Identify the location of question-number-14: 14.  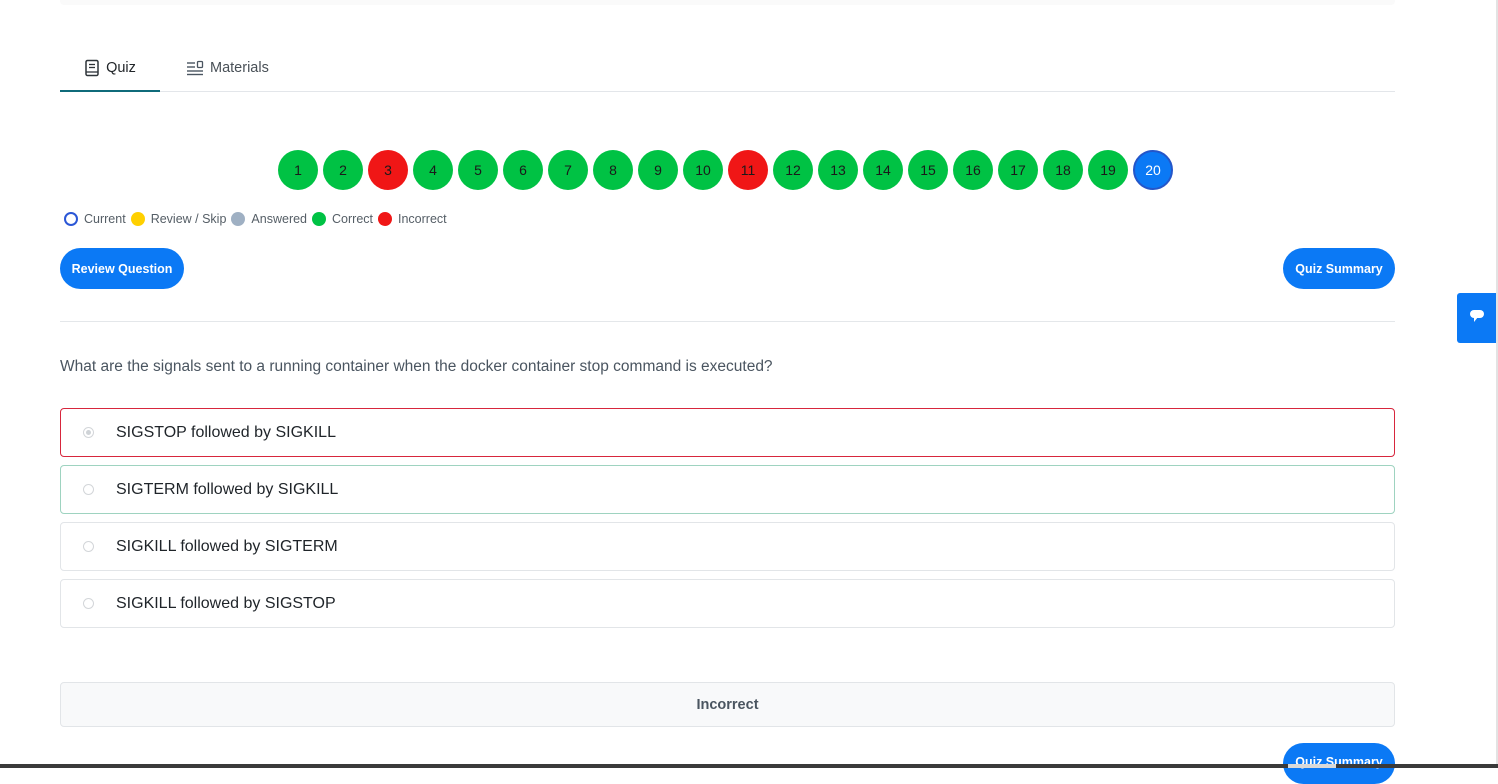
(883, 170).